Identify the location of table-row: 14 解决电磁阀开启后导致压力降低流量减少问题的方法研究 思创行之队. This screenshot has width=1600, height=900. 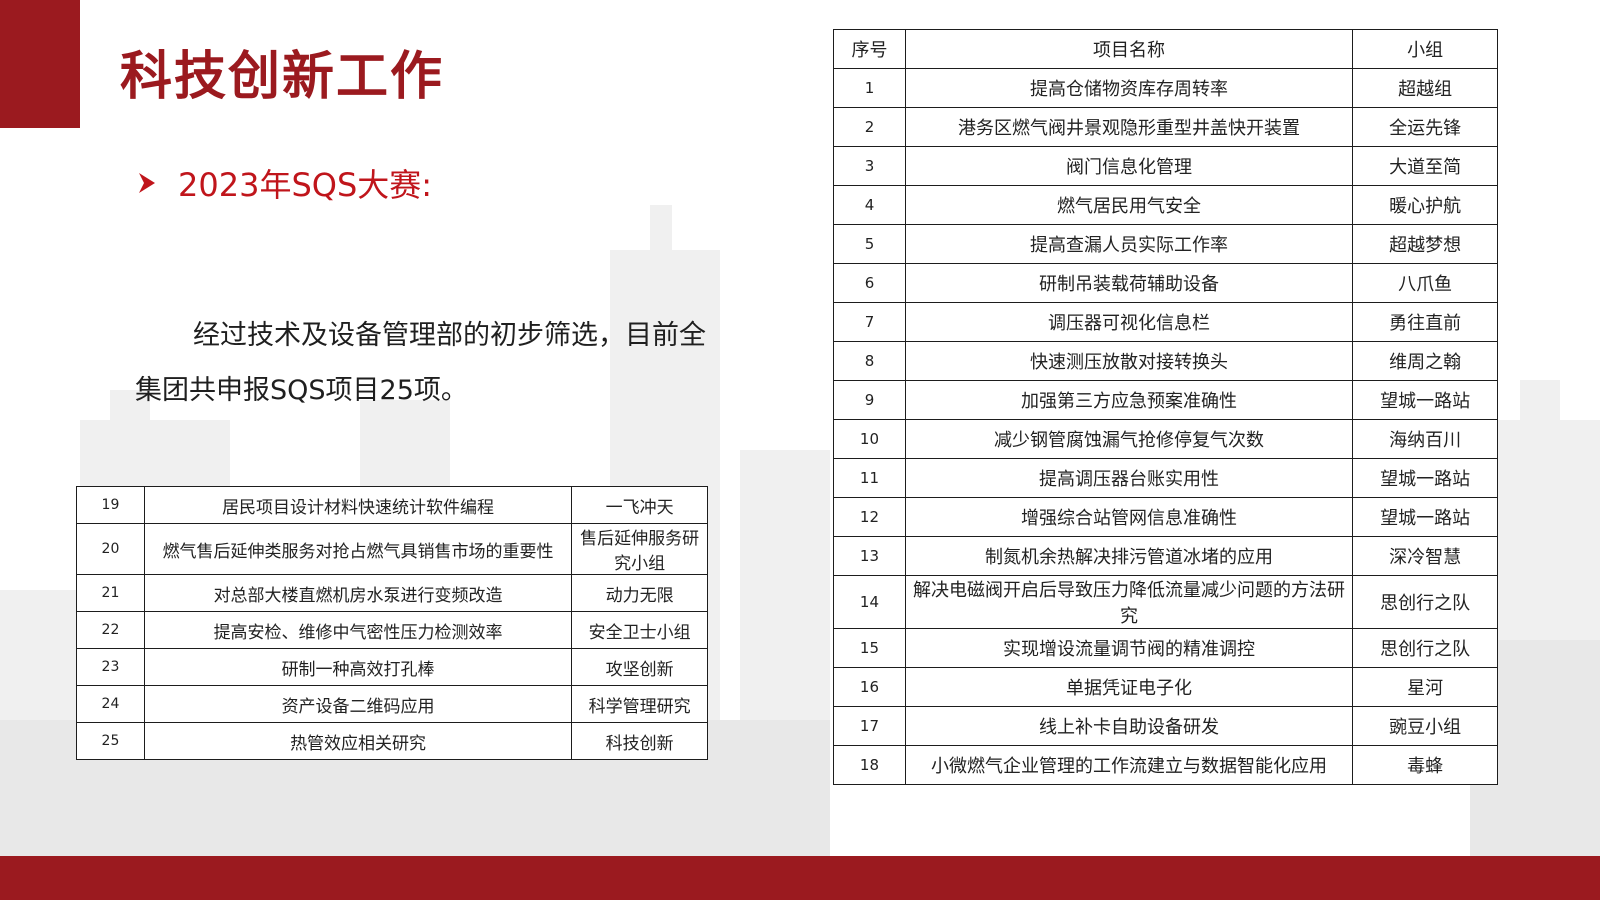
(1165, 602).